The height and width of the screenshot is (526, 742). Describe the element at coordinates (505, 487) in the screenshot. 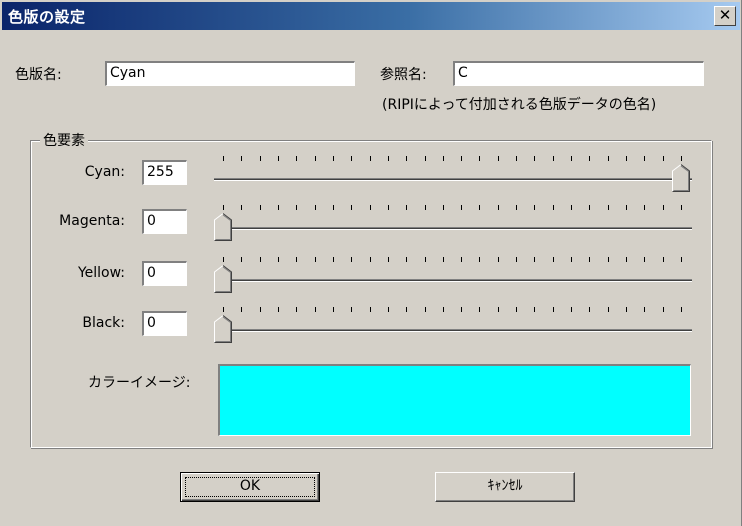

I see `cancel-button: ｷｬﾝｾﾙ` at that location.